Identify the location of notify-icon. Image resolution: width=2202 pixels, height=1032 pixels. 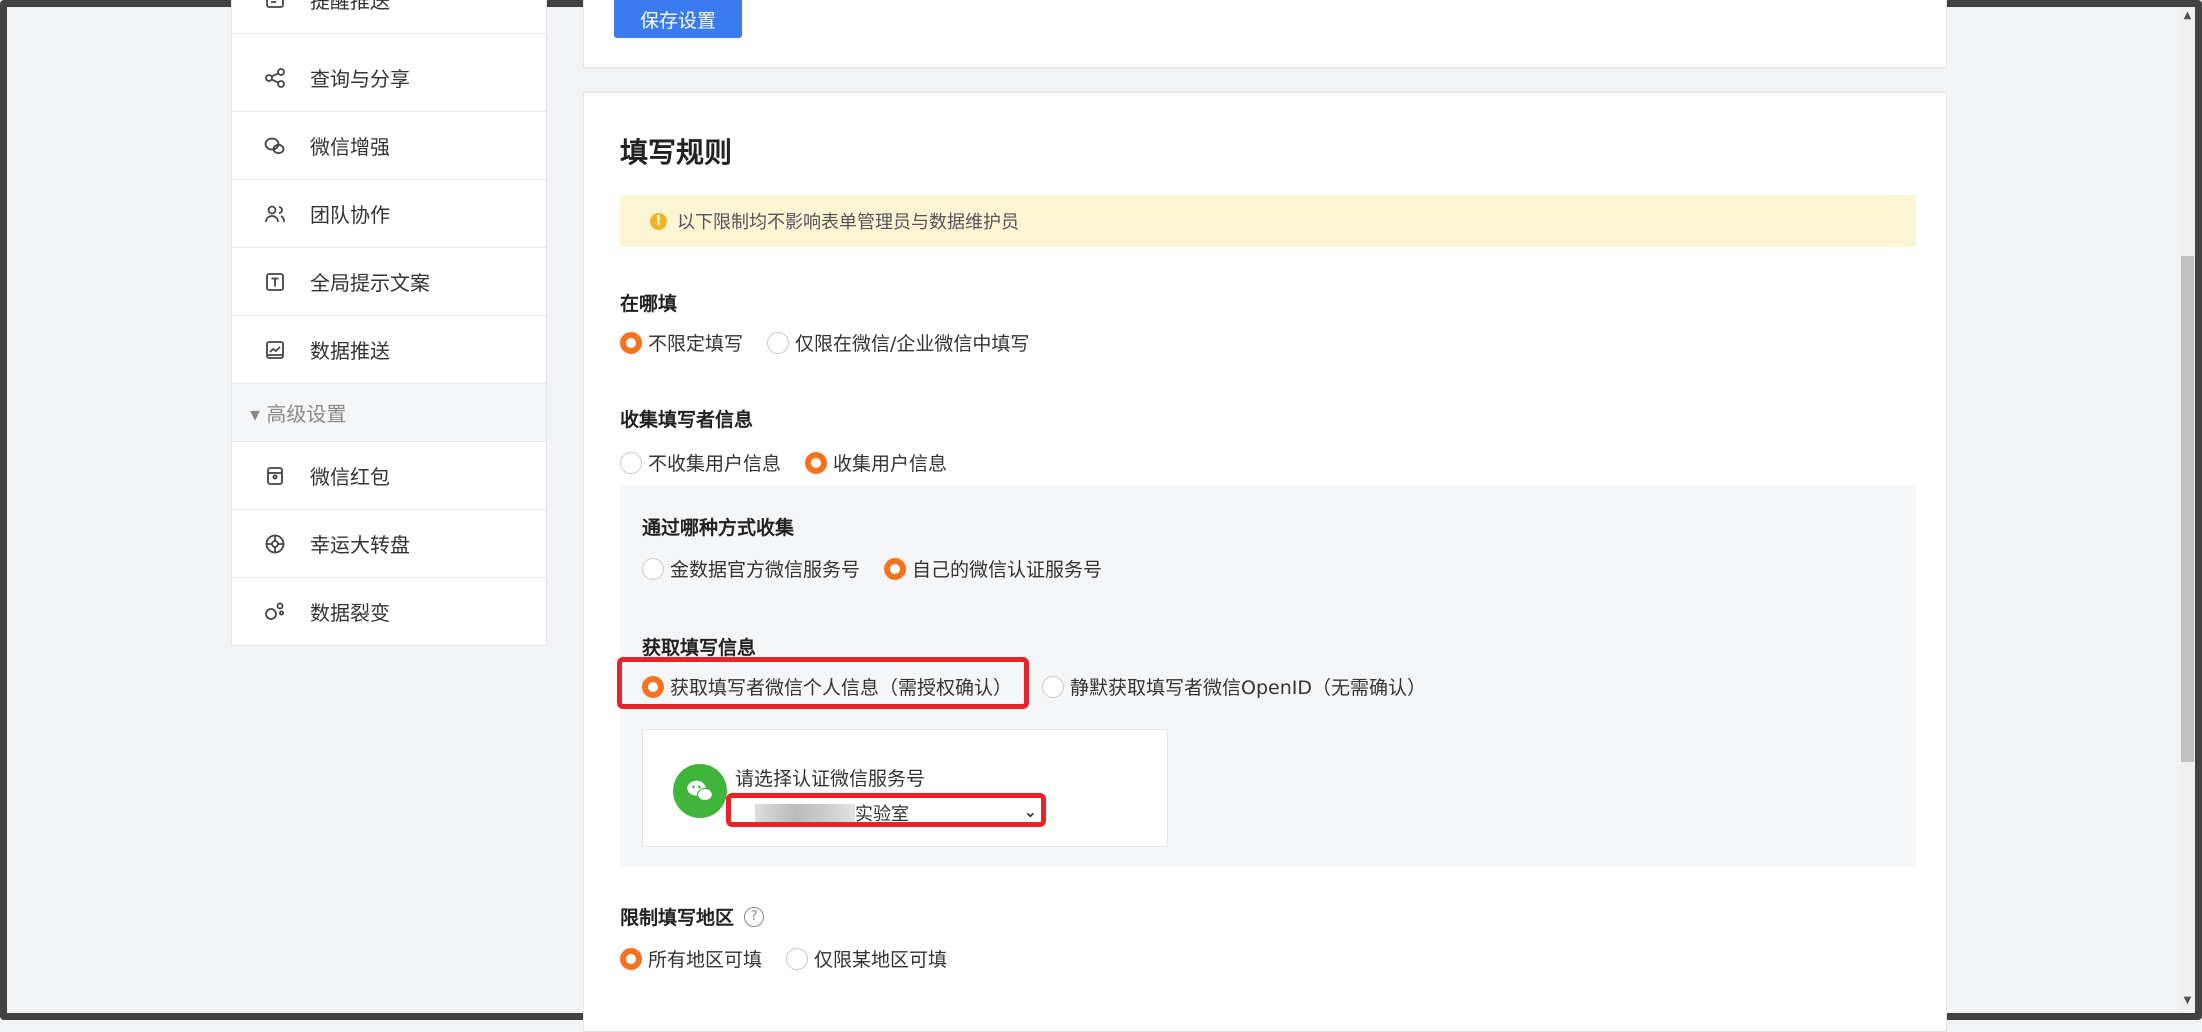
(275, 7).